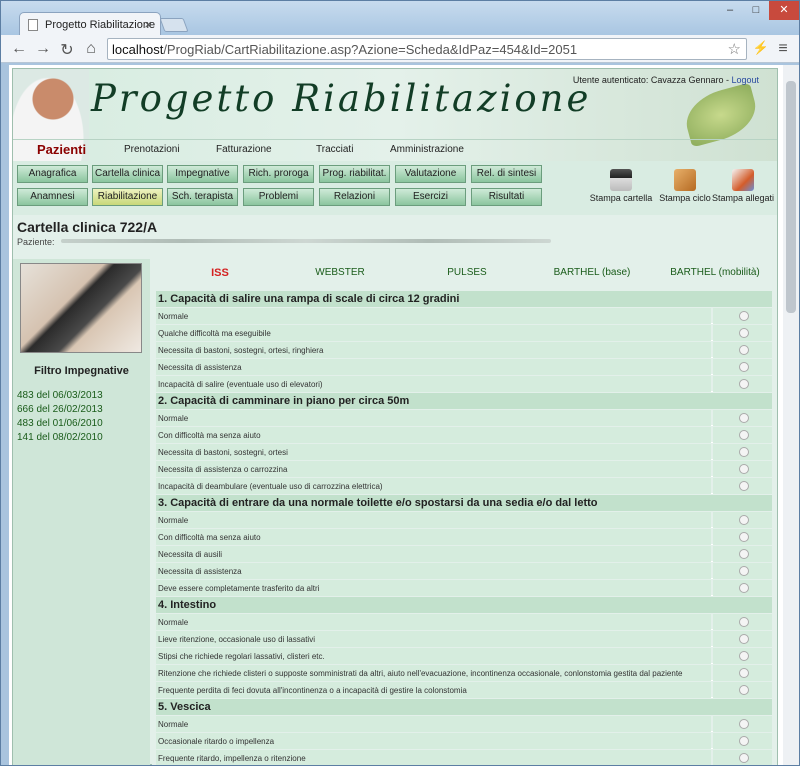 This screenshot has height=766, width=800. What do you see at coordinates (148, 24) in the screenshot?
I see `close-tab-icon: ×` at bounding box center [148, 24].